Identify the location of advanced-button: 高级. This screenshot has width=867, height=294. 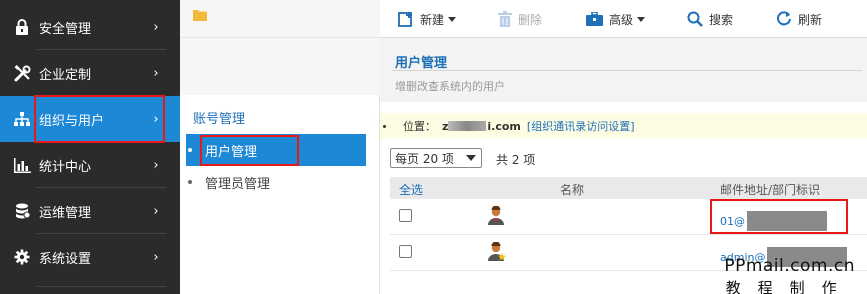
(616, 19).